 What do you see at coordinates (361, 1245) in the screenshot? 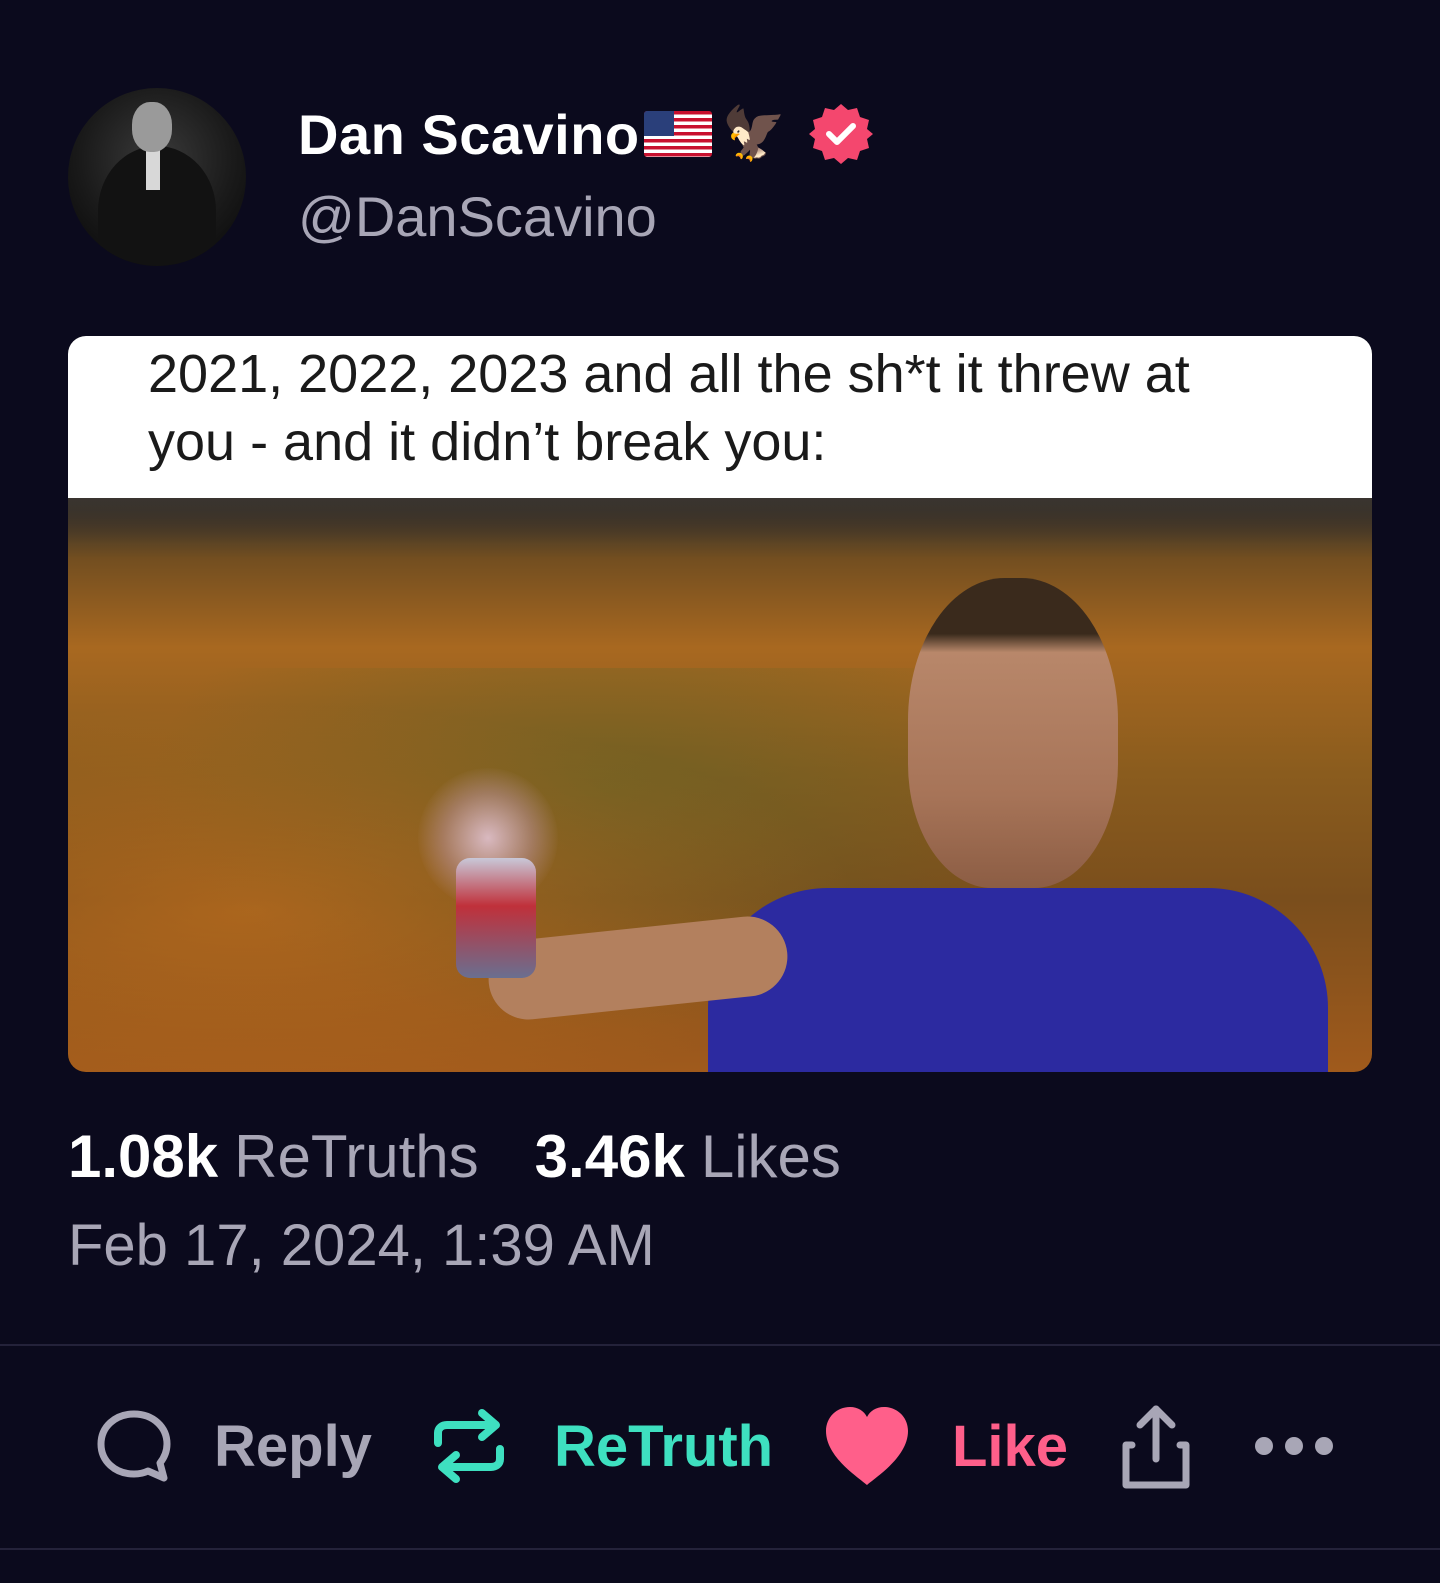
I see `post-timestamp: Feb 17, 2024, 1:39 AM` at bounding box center [361, 1245].